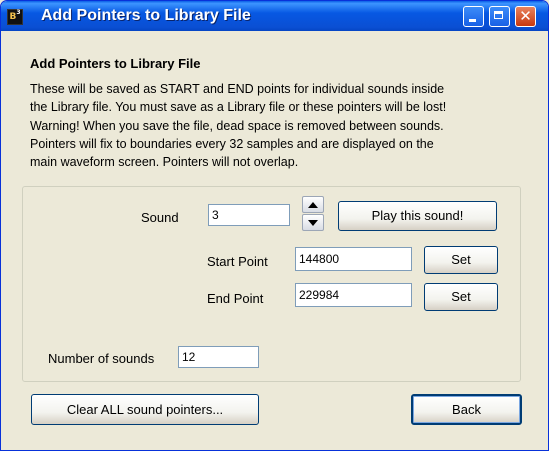  What do you see at coordinates (461, 297) in the screenshot?
I see `set-end-point-button: Set` at bounding box center [461, 297].